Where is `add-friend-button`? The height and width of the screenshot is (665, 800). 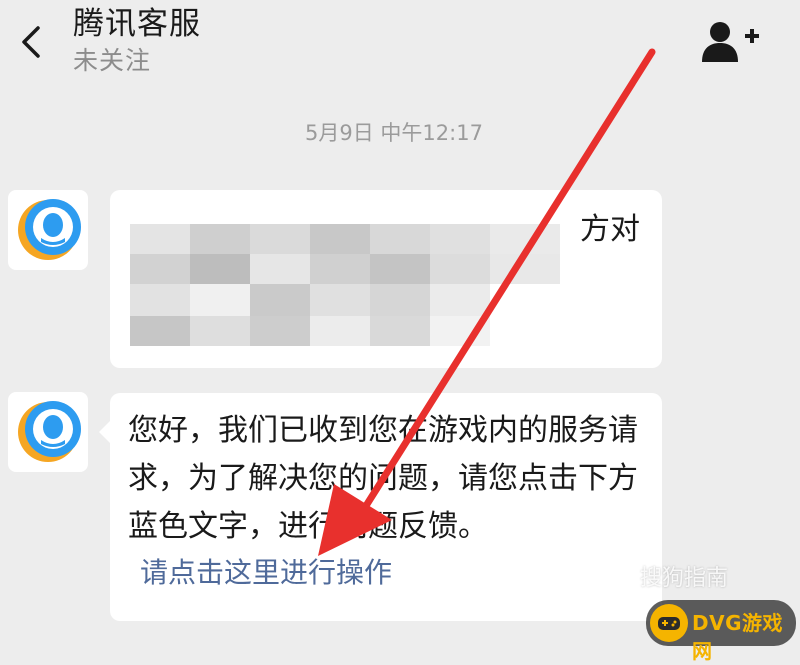
add-friend-button is located at coordinates (732, 42).